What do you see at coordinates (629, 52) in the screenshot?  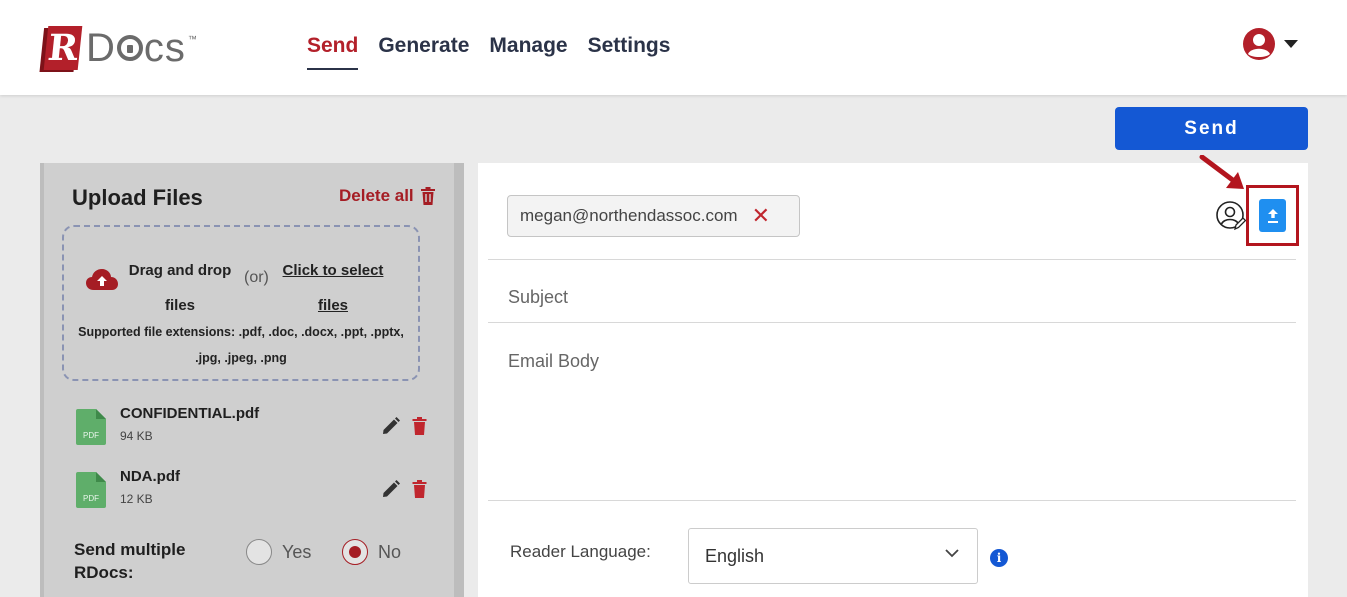 I see `nav-settings: Settings` at bounding box center [629, 52].